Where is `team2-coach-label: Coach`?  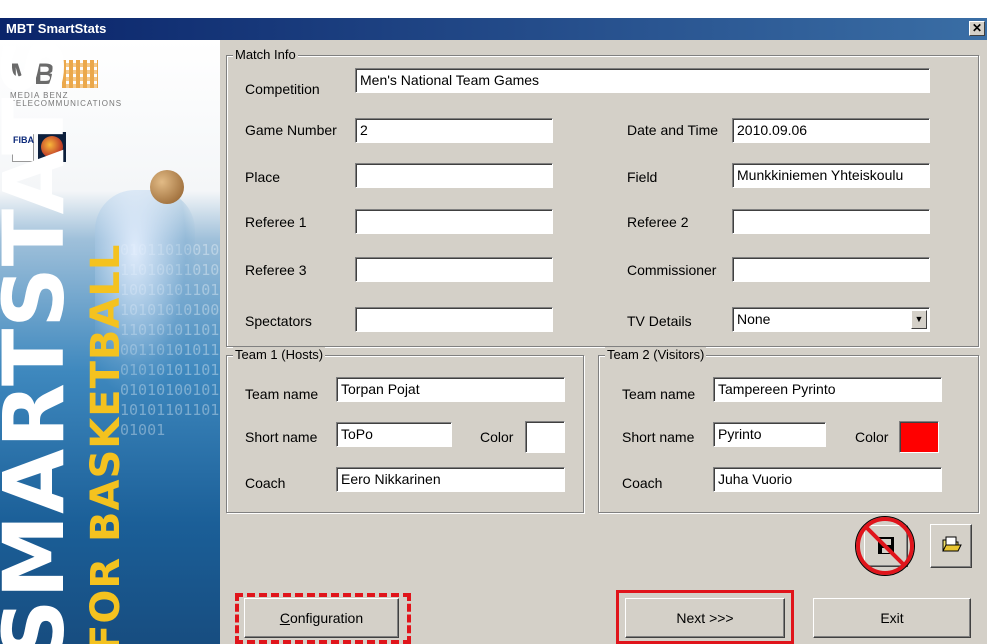
team2-coach-label: Coach is located at coordinates (642, 483).